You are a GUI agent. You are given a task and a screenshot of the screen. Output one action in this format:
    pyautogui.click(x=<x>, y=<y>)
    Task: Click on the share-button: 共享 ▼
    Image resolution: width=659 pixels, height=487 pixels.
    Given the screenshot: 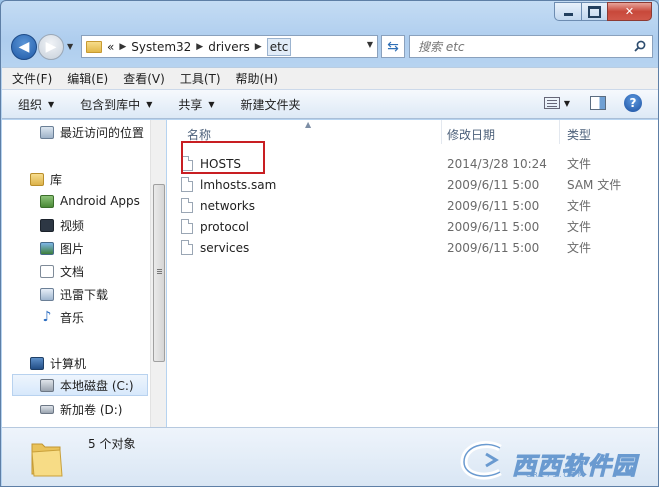 What is the action you would take?
    pyautogui.click(x=196, y=104)
    